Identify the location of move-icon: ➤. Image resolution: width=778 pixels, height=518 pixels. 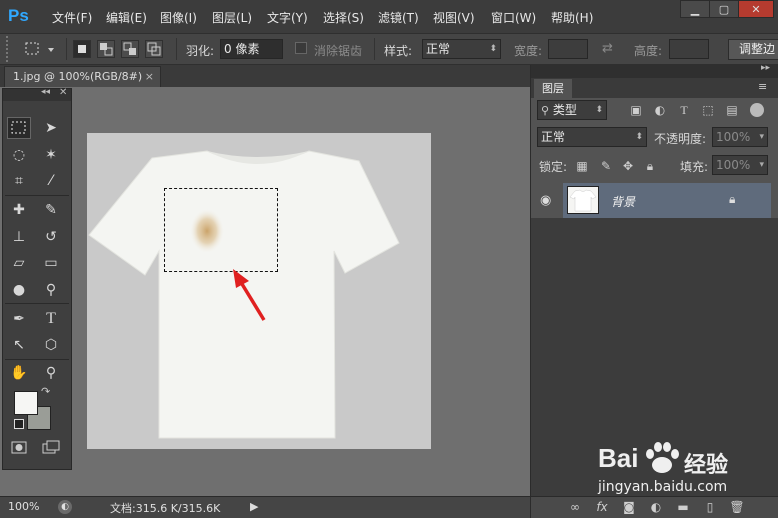
(51, 128).